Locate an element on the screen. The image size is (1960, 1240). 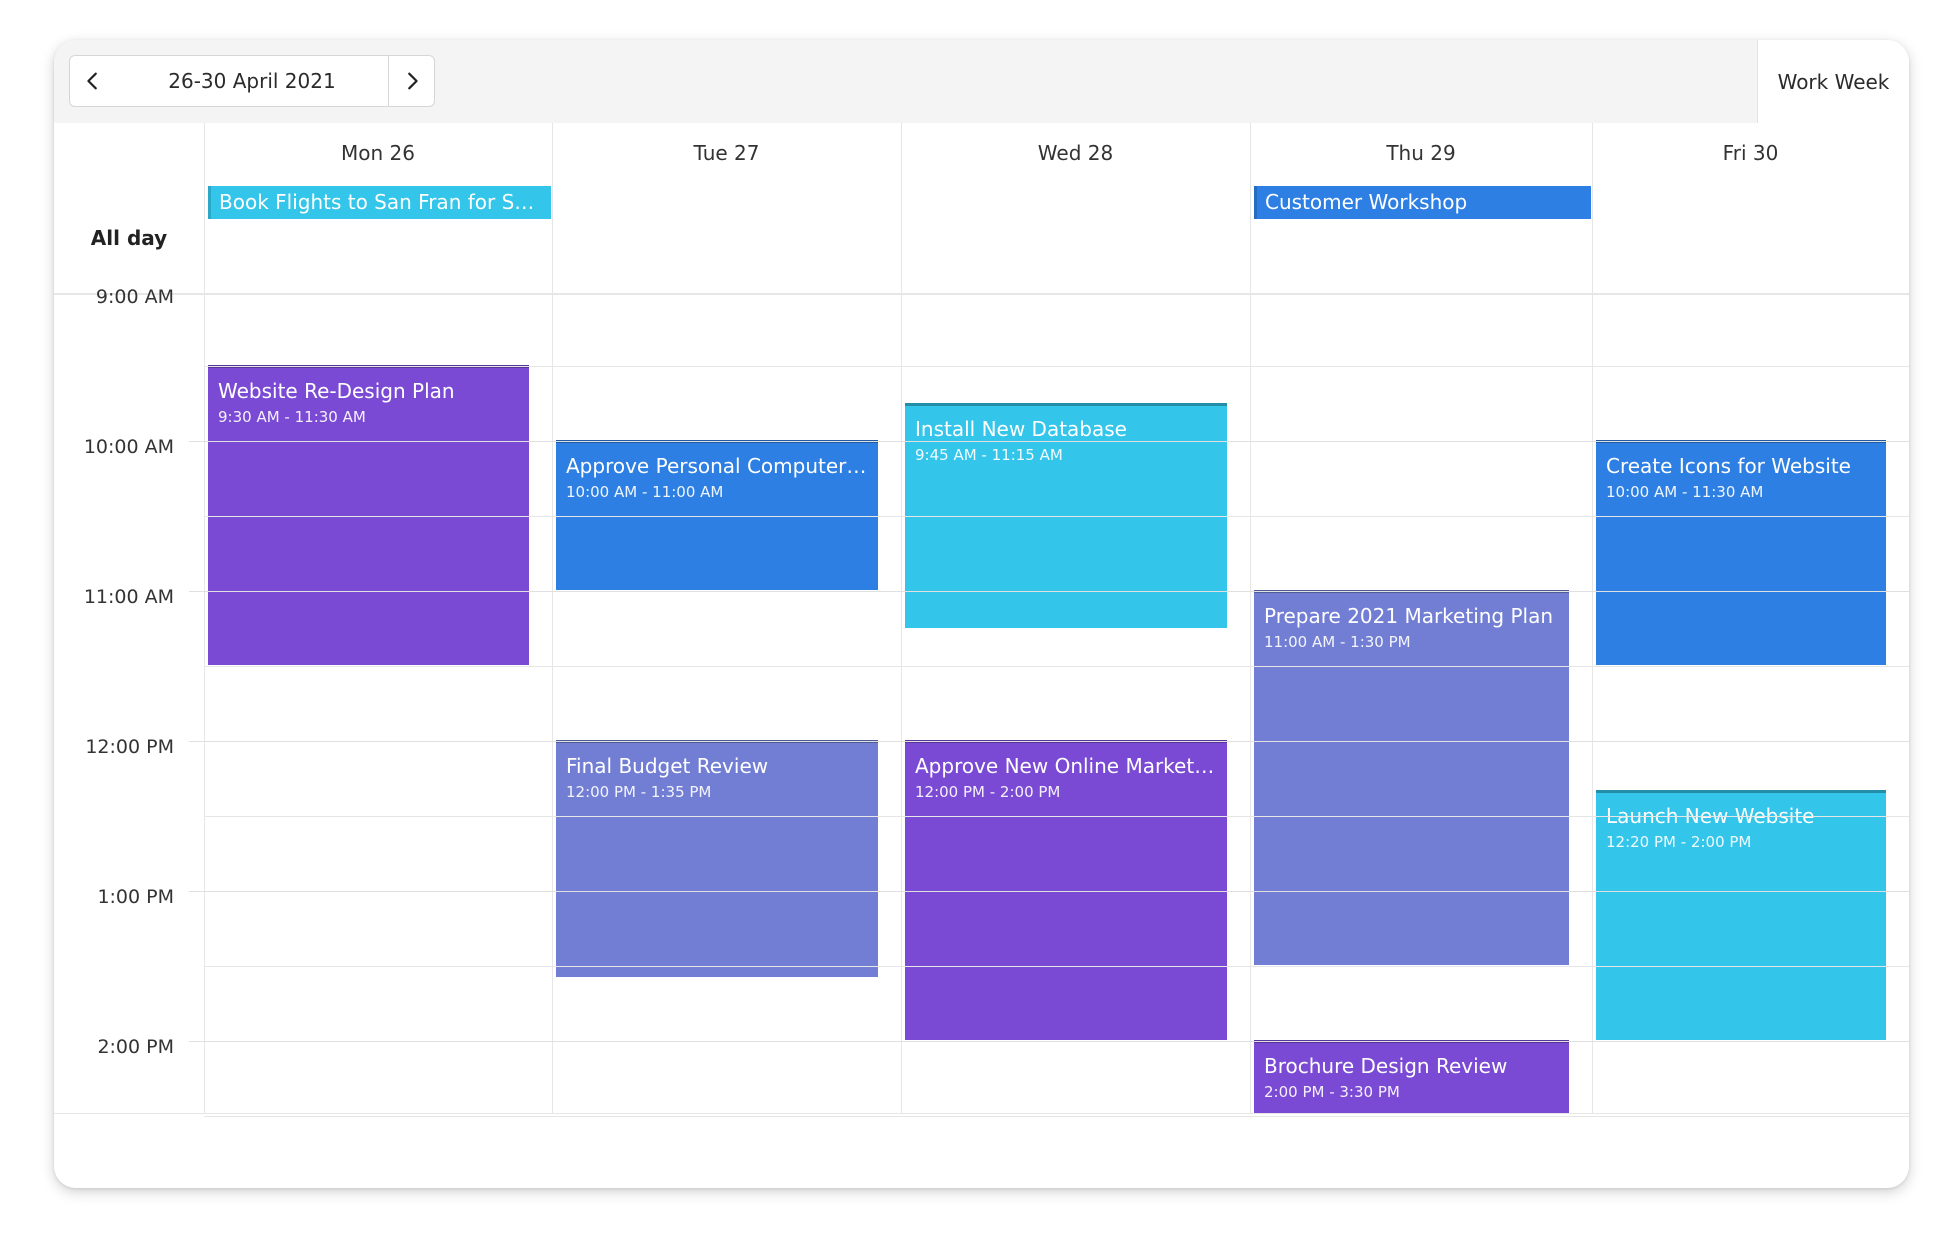
all-day-event: Customer Workshop is located at coordinates (1422, 202).